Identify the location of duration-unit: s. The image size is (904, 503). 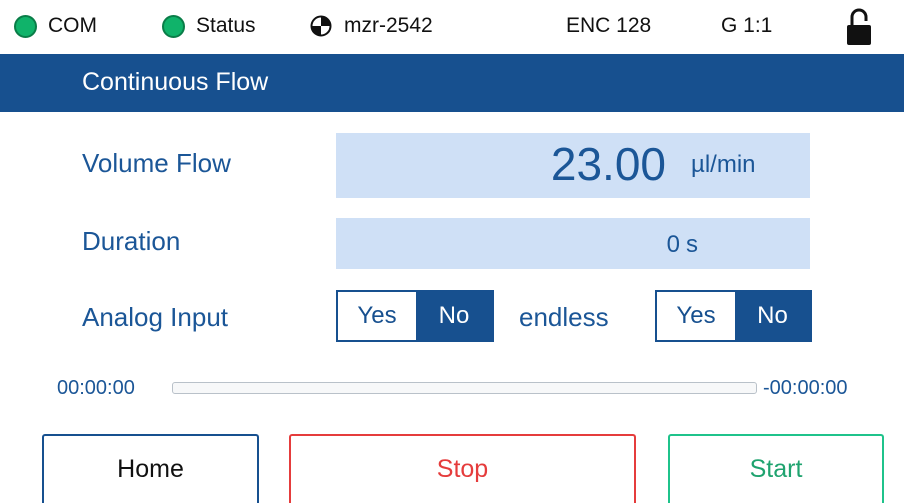
(692, 244).